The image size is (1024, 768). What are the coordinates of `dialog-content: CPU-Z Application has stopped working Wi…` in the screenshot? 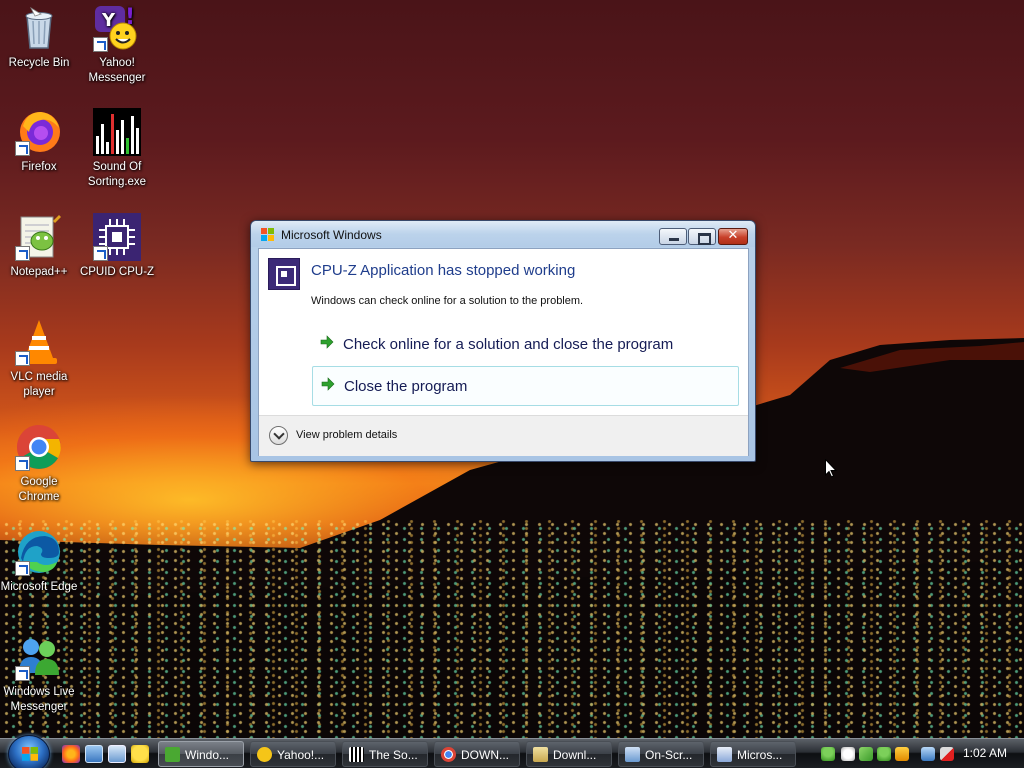 It's located at (503, 352).